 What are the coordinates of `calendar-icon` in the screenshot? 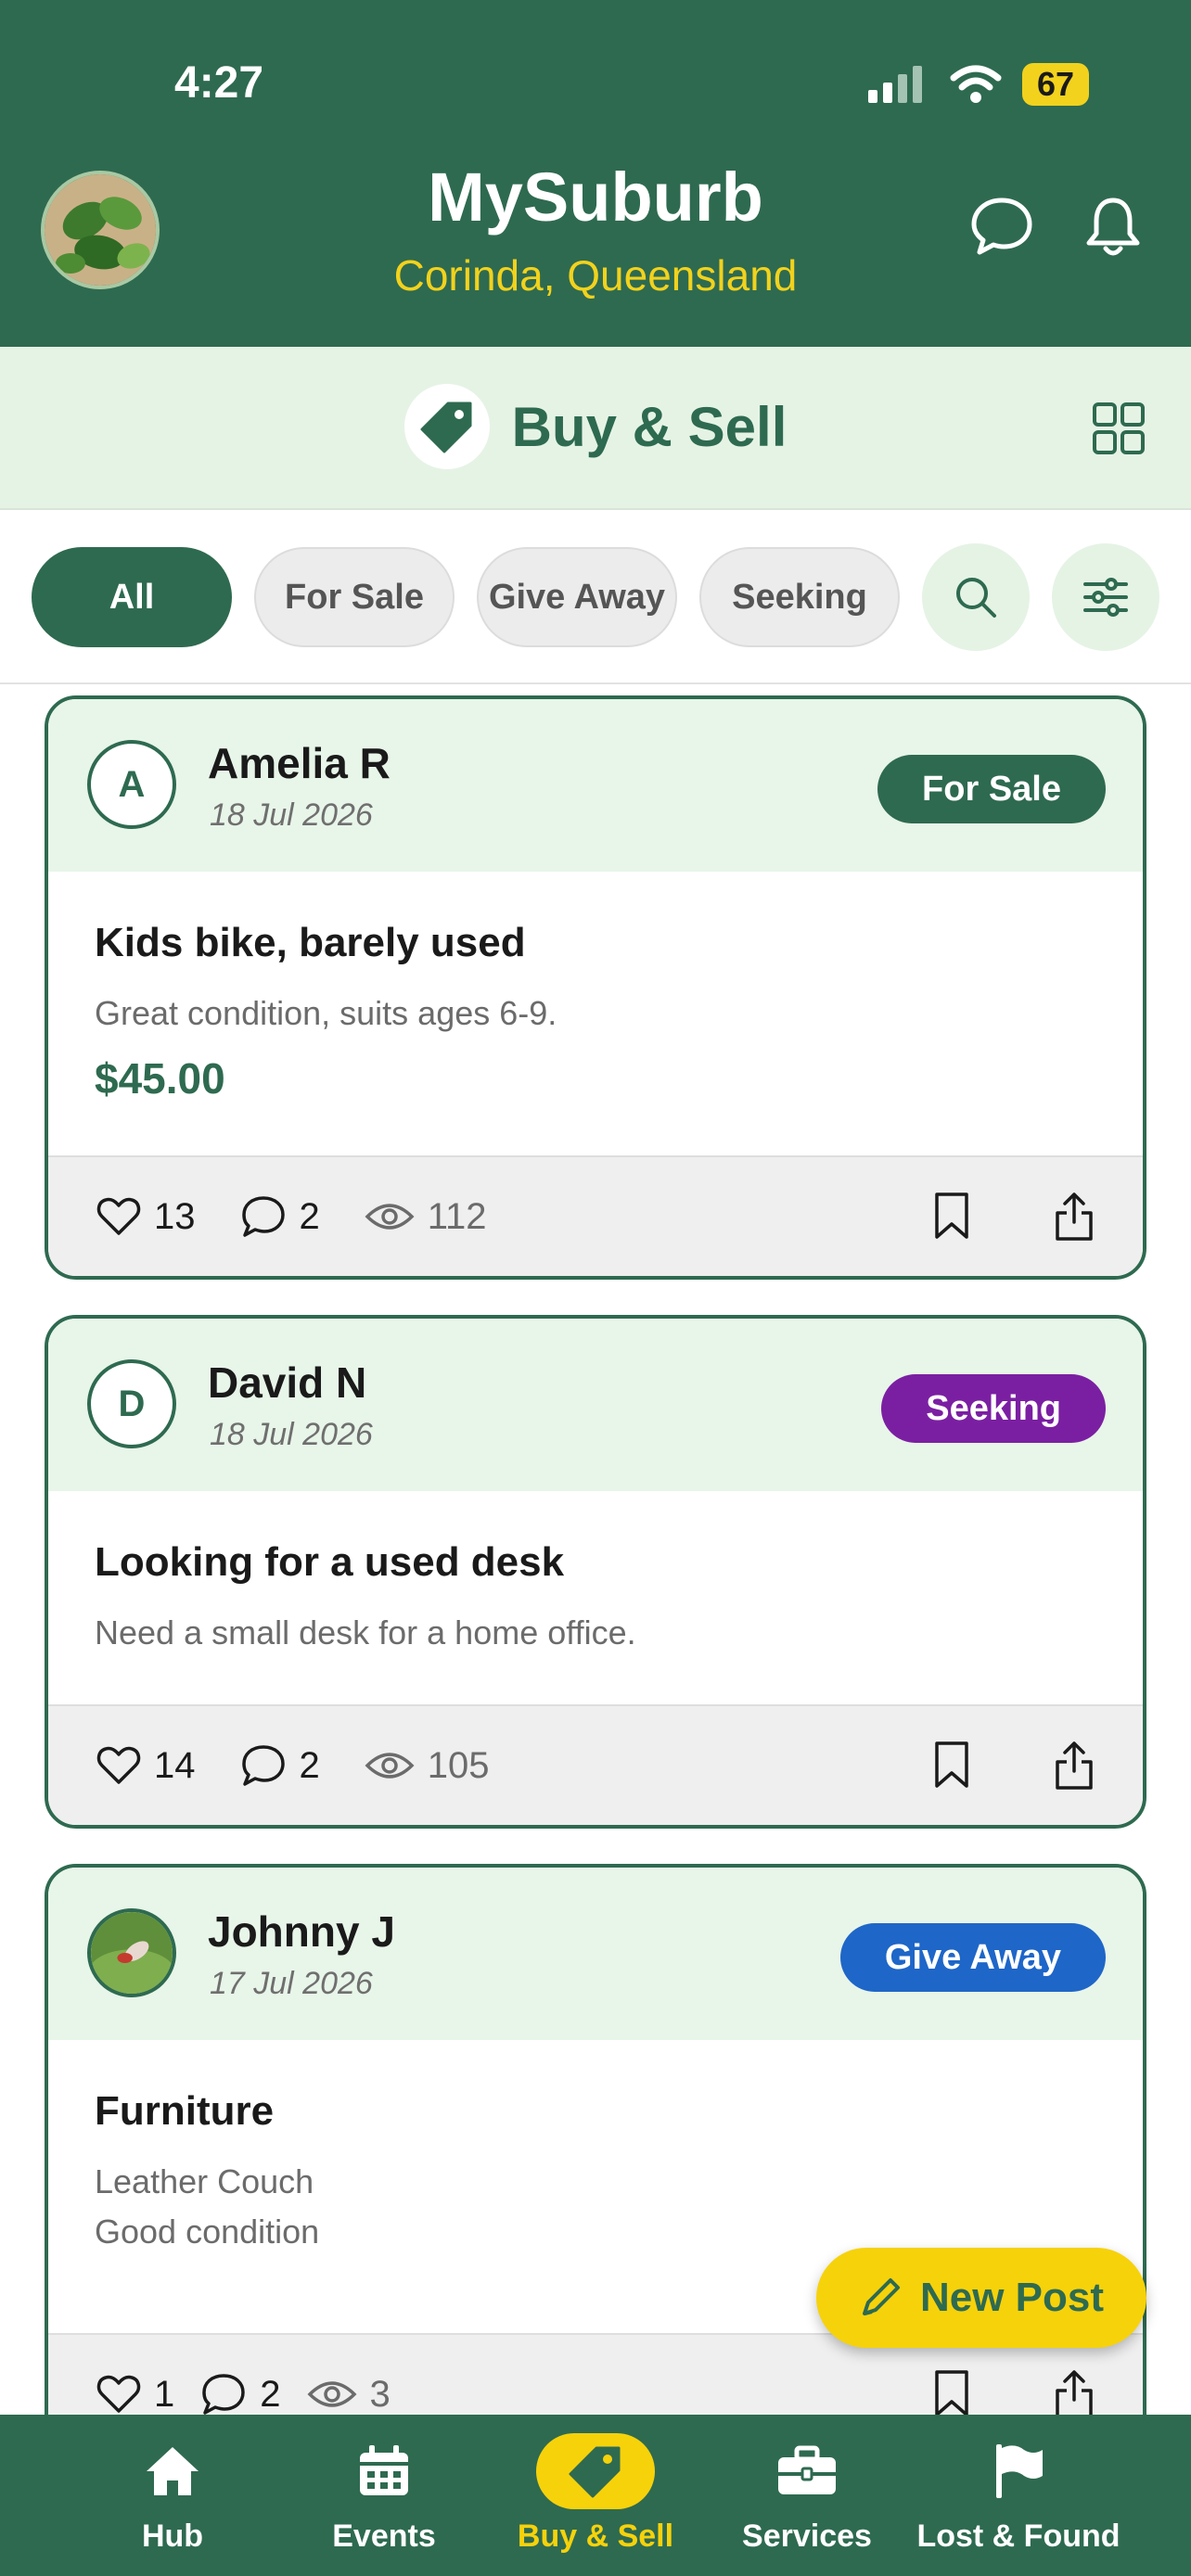 It's located at (384, 2470).